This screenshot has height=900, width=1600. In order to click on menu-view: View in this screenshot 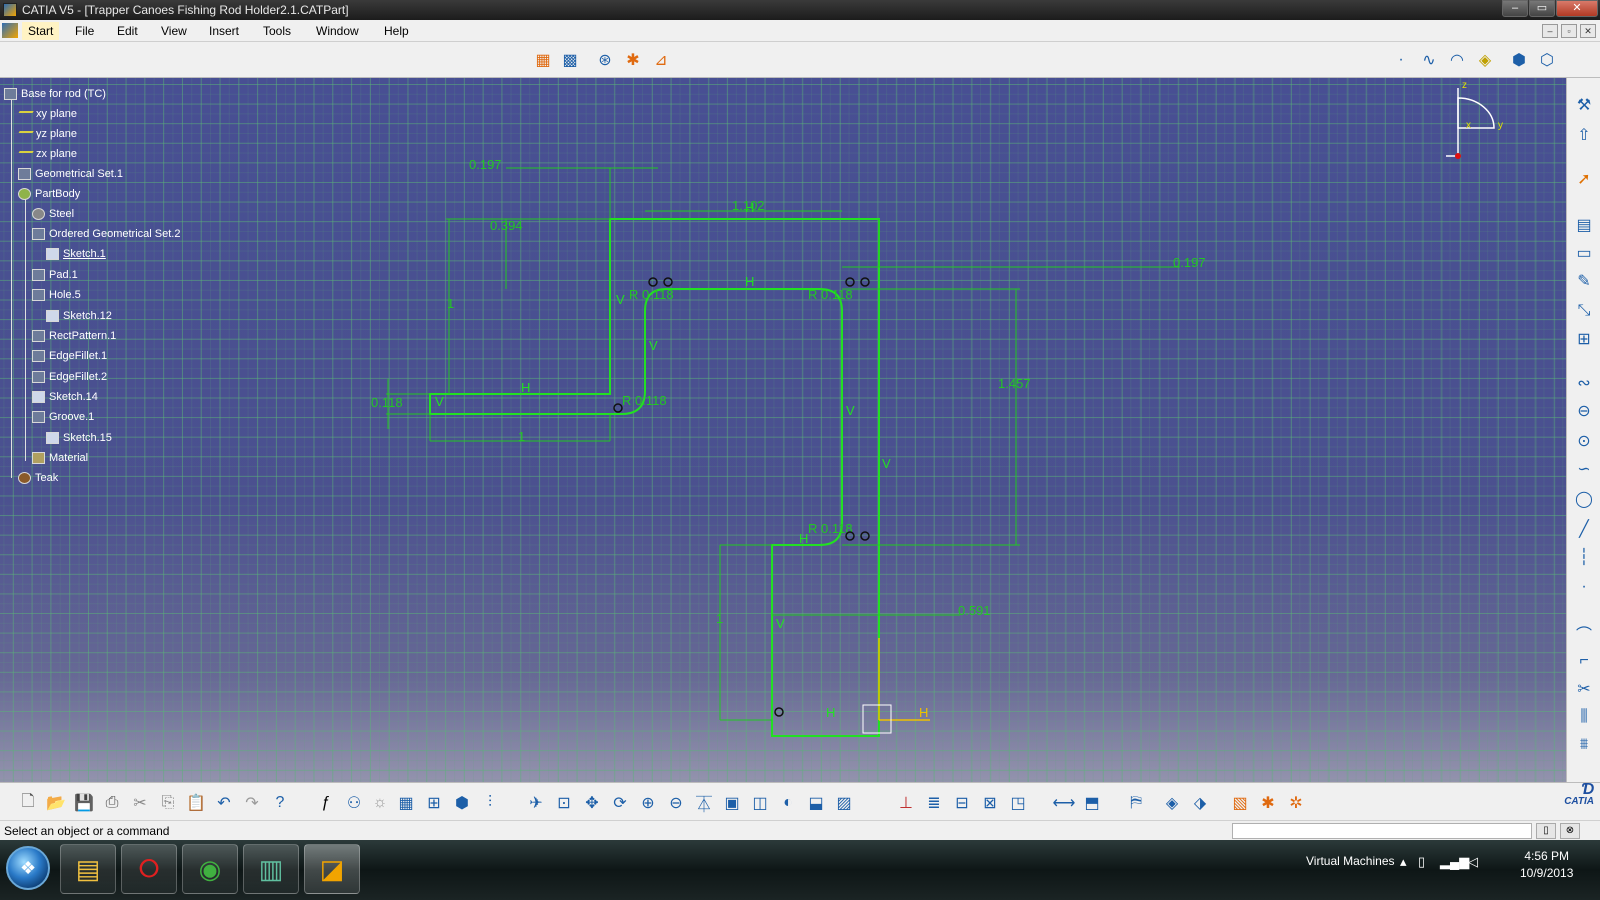, I will do `click(174, 31)`.